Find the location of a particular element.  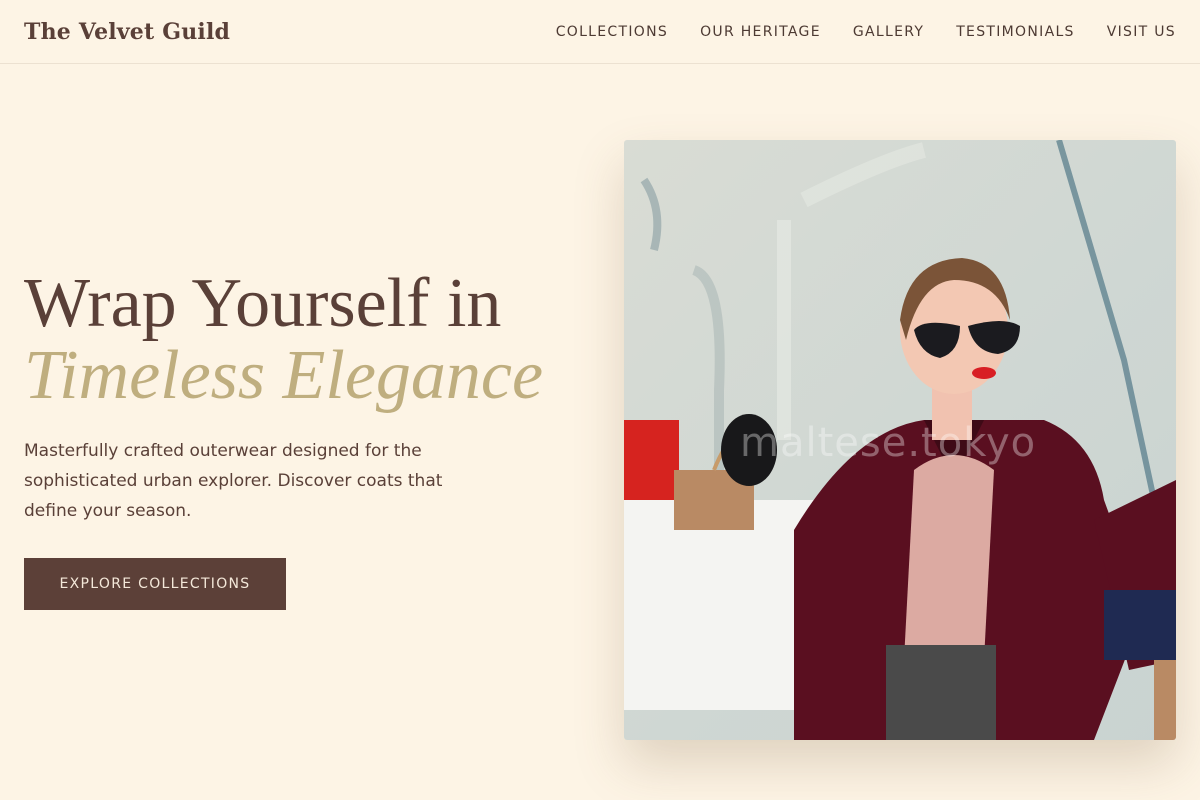

nav-link-our-heritage: OUR HERITAGE is located at coordinates (760, 32).